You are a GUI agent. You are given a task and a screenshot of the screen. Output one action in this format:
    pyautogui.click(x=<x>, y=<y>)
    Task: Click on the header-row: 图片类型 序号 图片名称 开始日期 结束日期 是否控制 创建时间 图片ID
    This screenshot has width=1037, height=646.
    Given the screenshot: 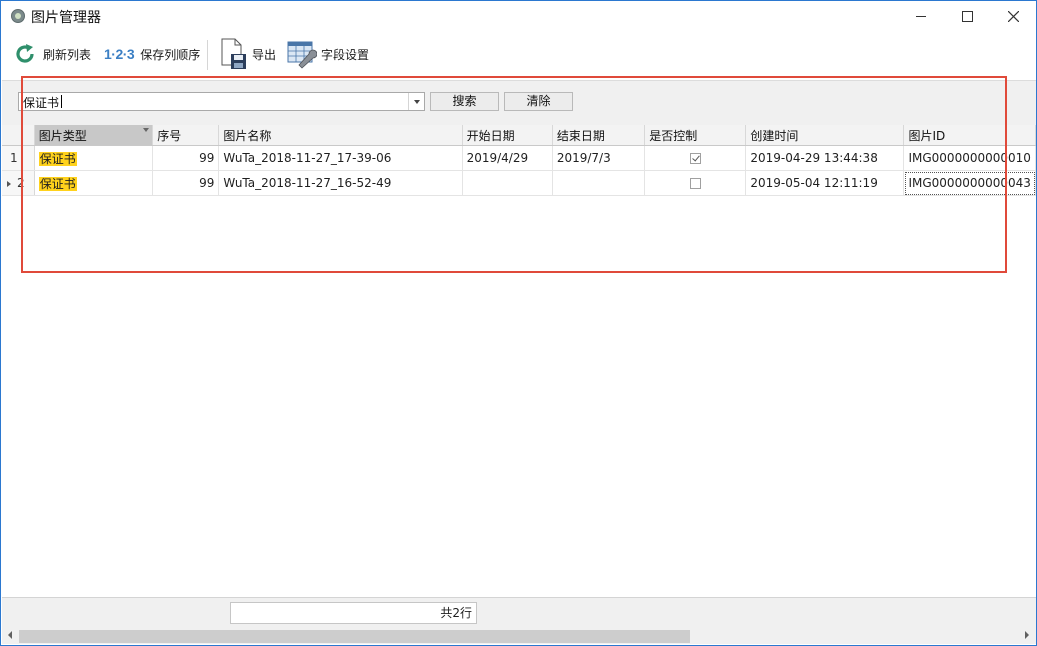 What is the action you would take?
    pyautogui.click(x=519, y=135)
    